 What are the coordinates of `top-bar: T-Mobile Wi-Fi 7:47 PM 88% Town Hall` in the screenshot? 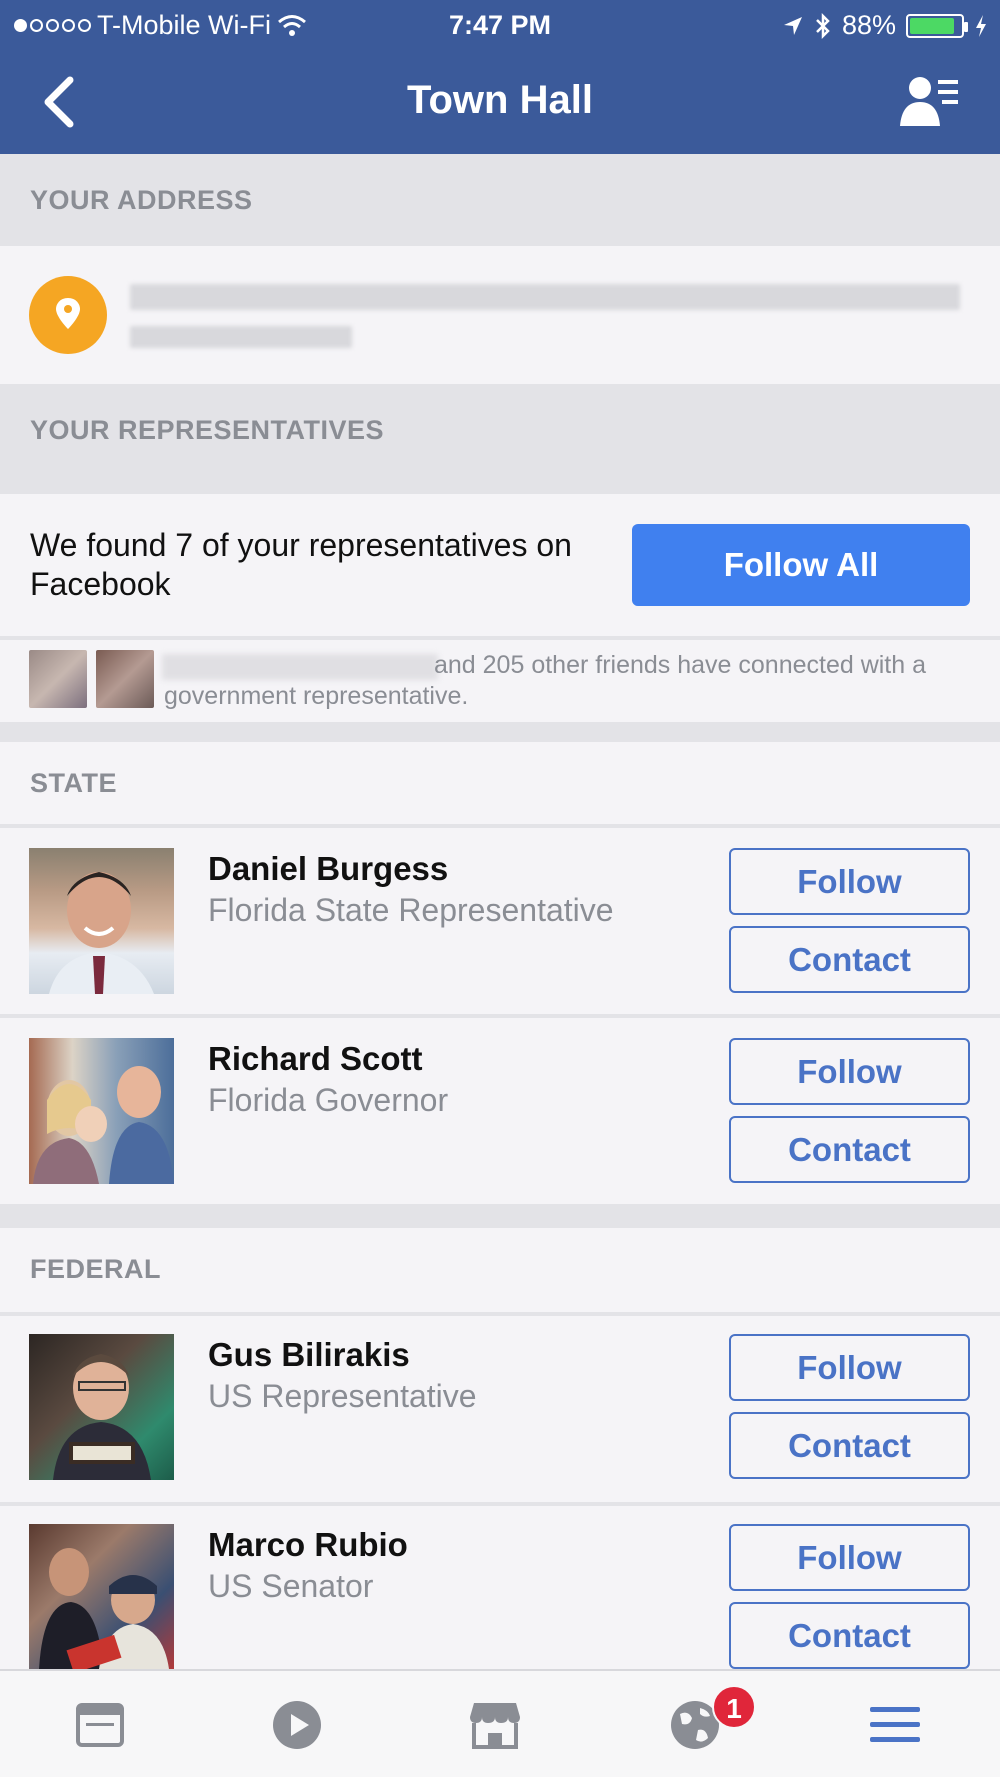 It's located at (500, 77).